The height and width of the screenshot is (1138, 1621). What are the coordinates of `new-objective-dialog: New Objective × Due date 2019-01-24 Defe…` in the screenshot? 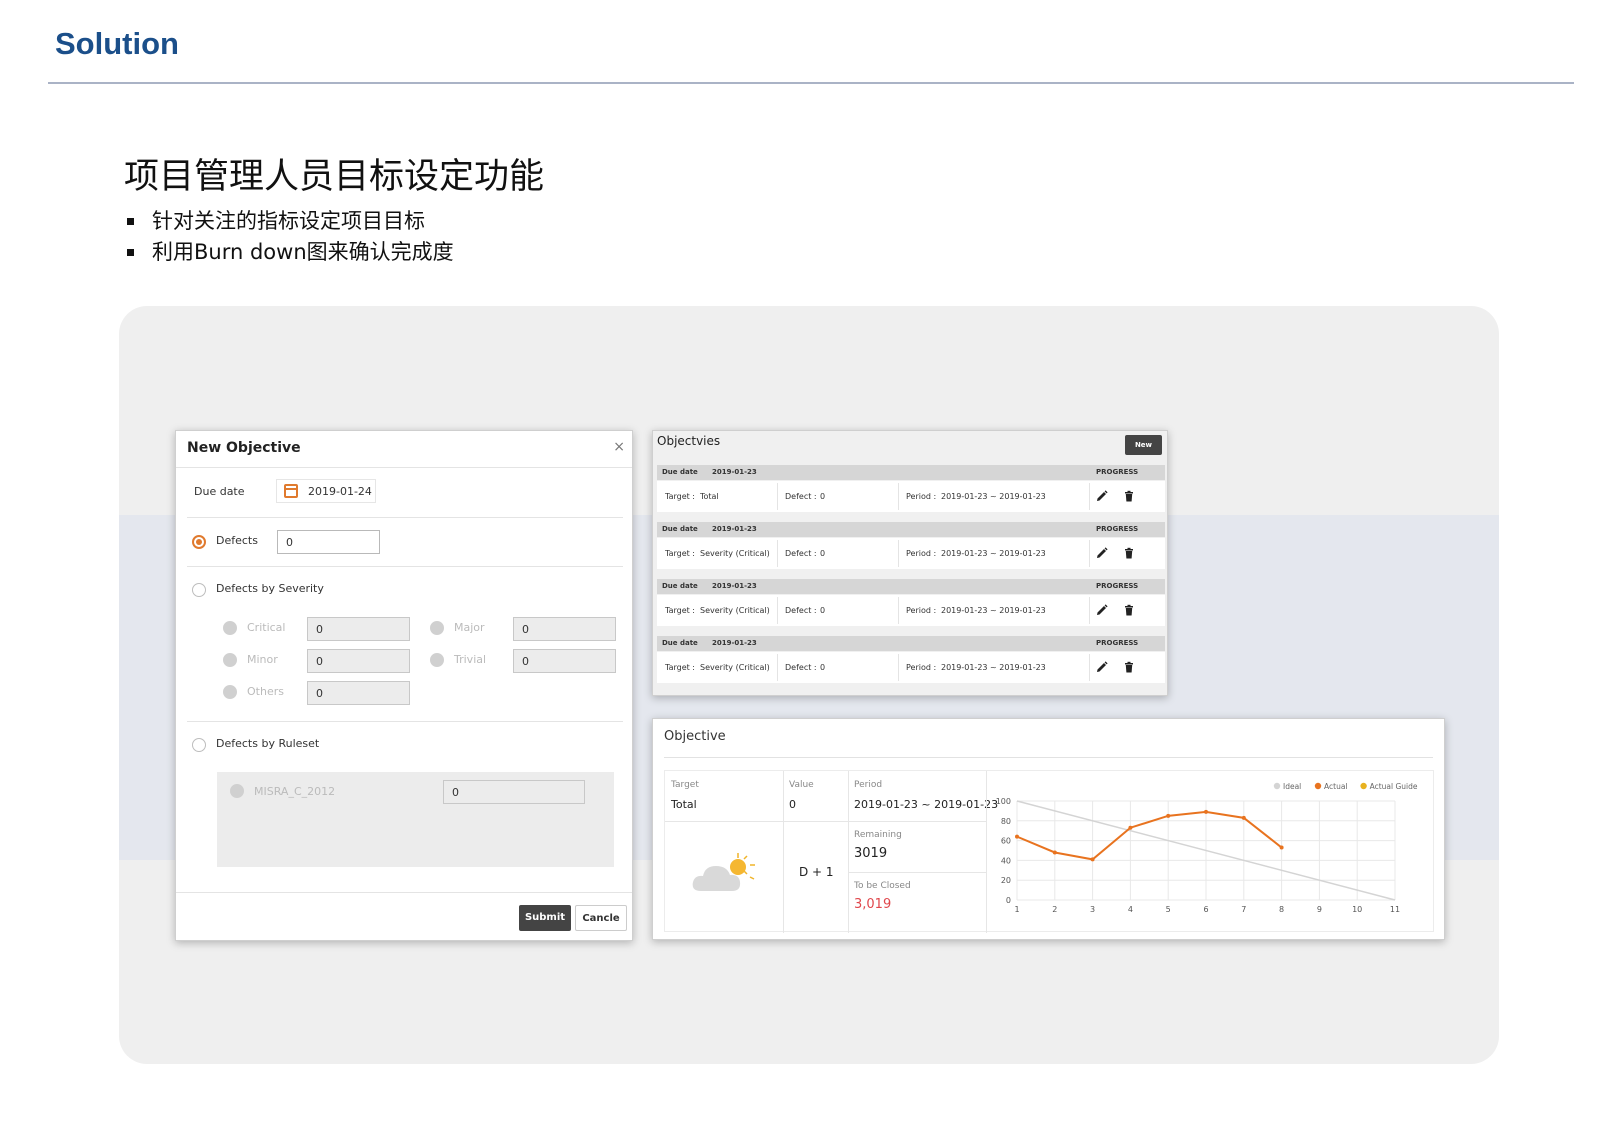 It's located at (404, 685).